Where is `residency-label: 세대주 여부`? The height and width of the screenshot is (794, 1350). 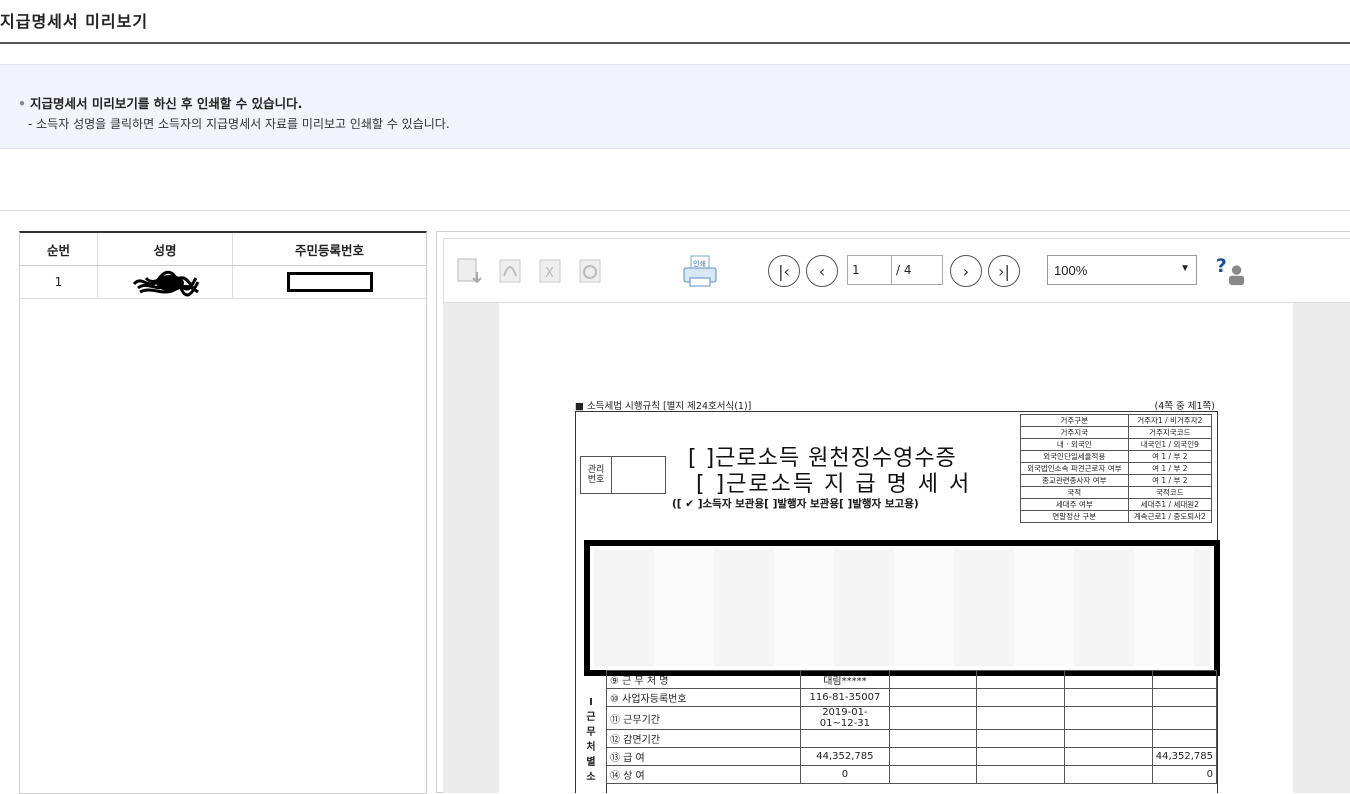
residency-label: 세대주 여부 is located at coordinates (1074, 504).